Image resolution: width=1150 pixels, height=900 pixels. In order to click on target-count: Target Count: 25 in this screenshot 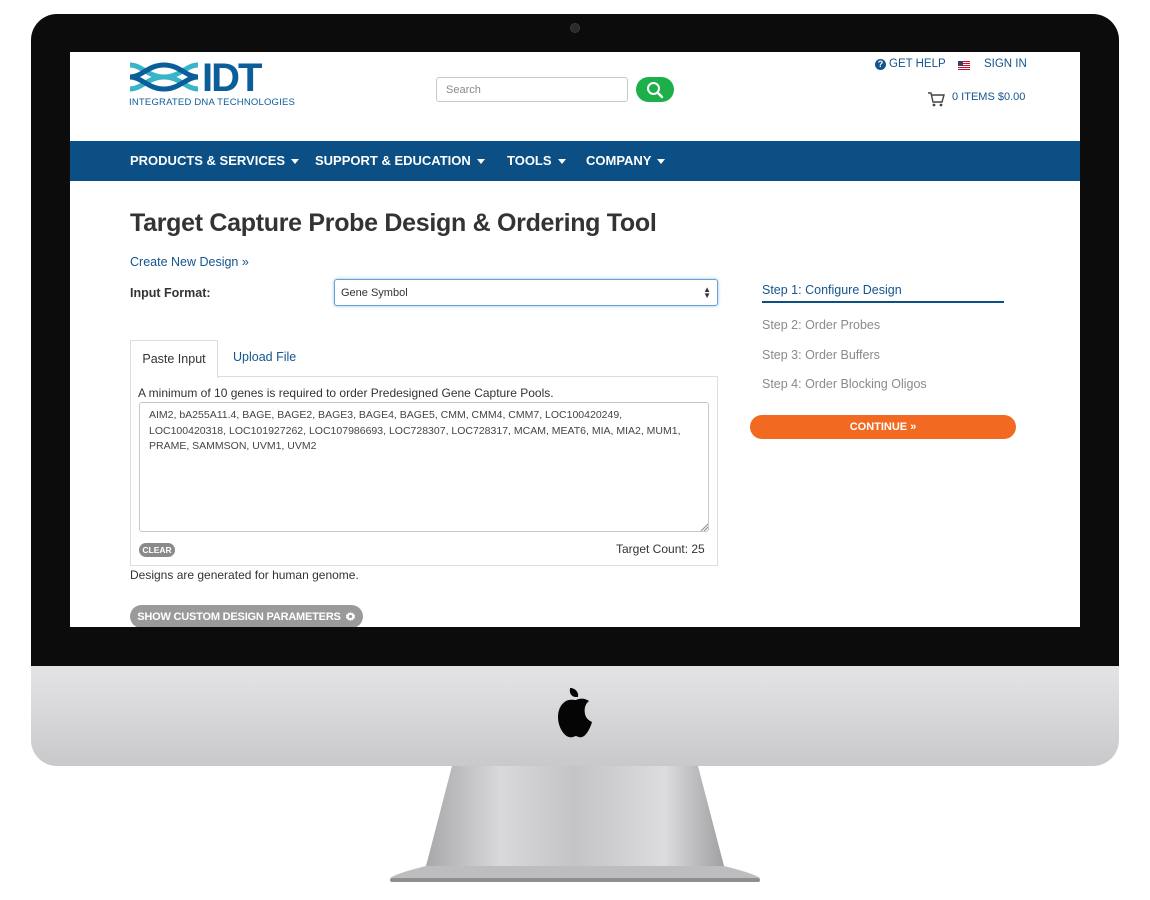, I will do `click(660, 549)`.